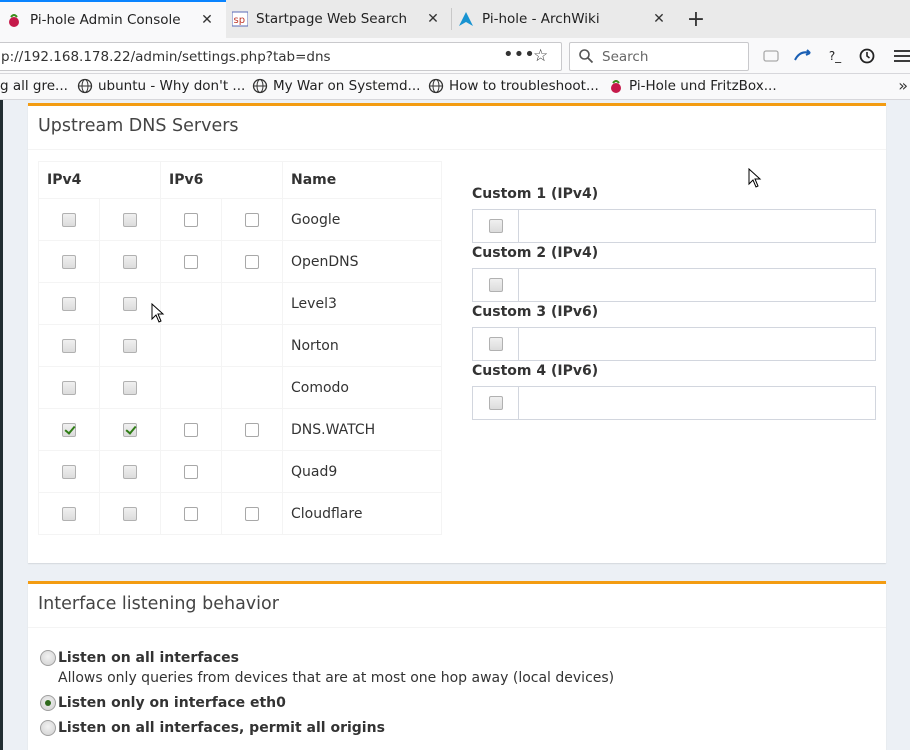 The width and height of the screenshot is (910, 750). What do you see at coordinates (362, 429) in the screenshot?
I see `server-name: DNS.WATCH` at bounding box center [362, 429].